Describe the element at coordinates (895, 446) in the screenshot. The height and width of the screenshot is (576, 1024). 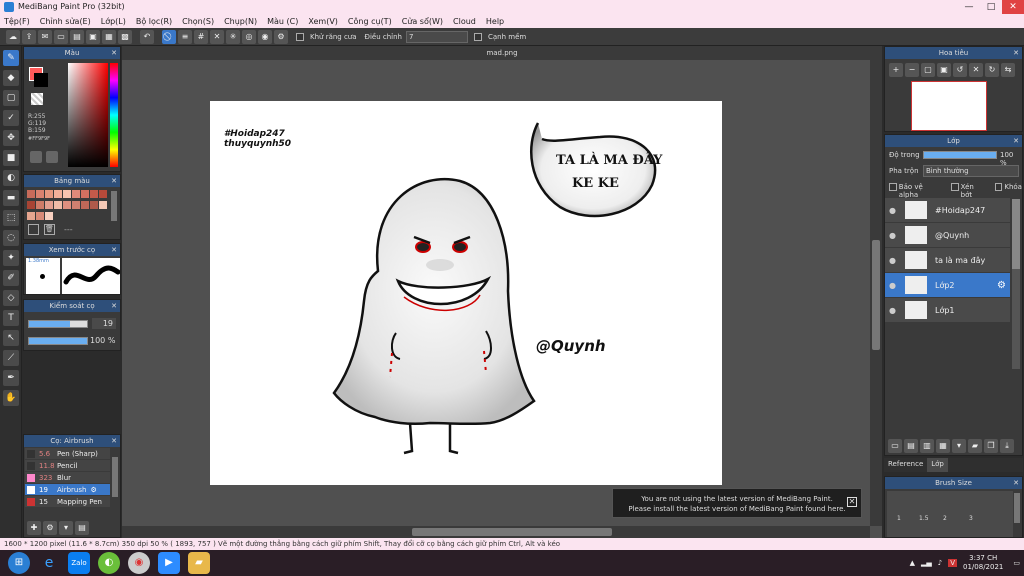
I see `new-layer-icon: ▭` at that location.